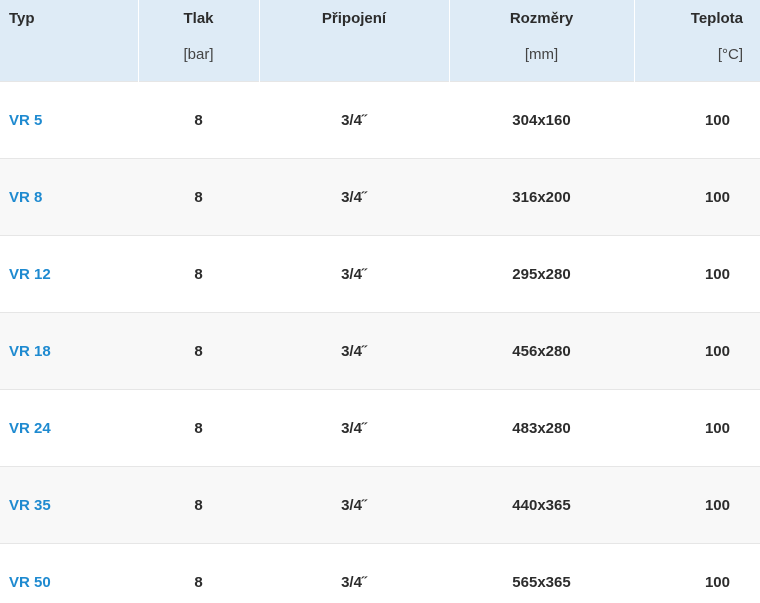  Describe the element at coordinates (354, 41) in the screenshot. I see `header-pripojeni: Připojení` at that location.